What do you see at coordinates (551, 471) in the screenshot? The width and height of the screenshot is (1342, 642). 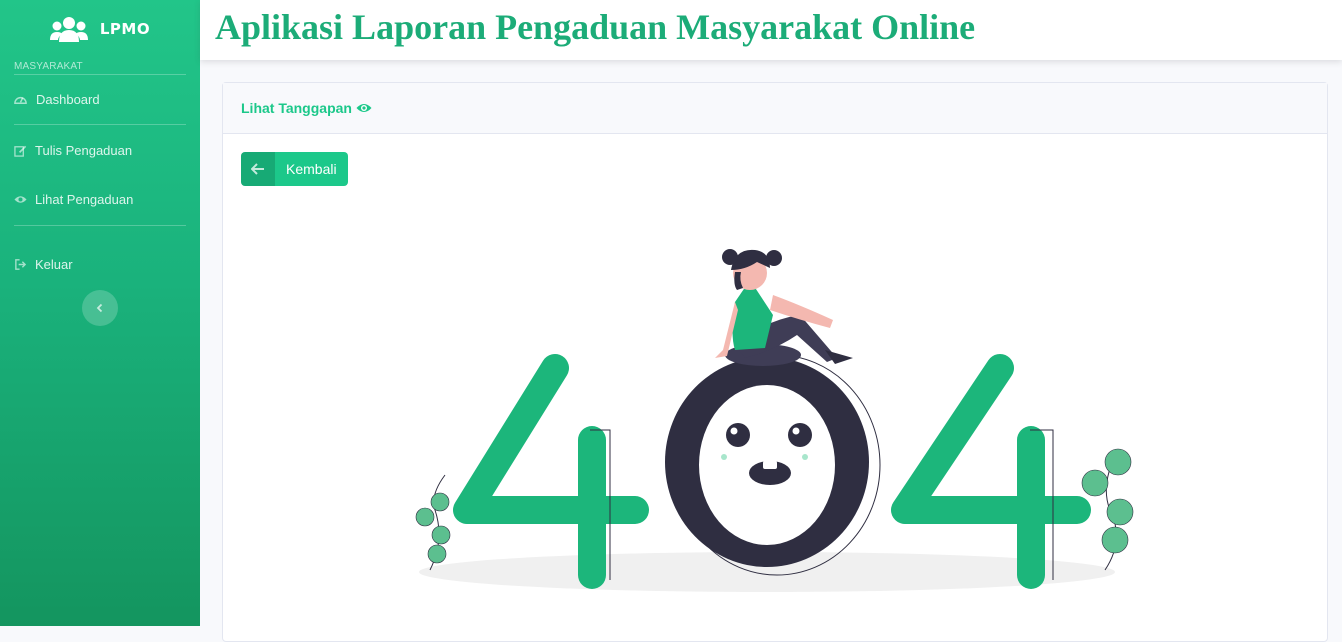 I see `digit-four-left` at bounding box center [551, 471].